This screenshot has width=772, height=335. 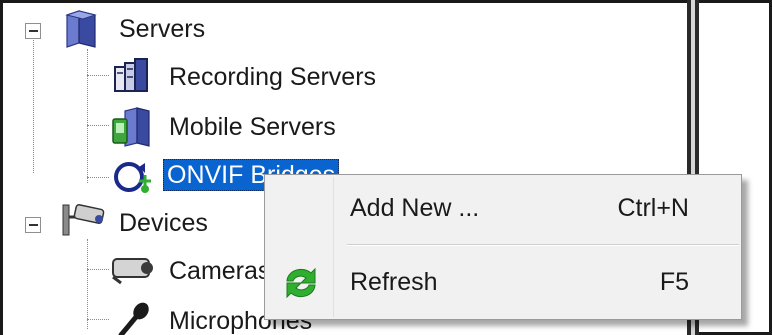 I want to click on menu-item-label: Refresh, so click(x=394, y=282).